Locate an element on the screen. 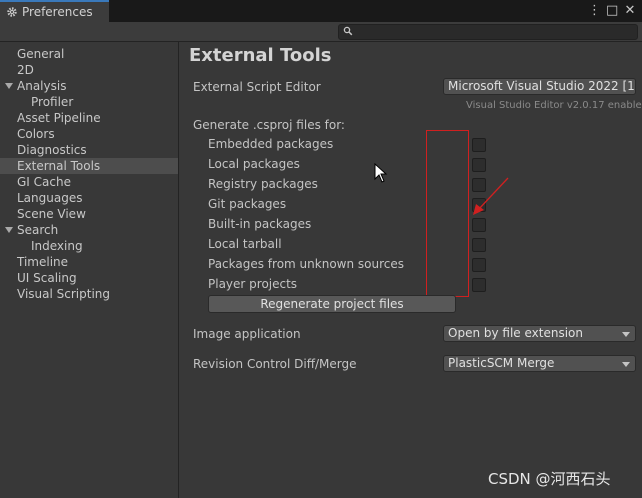 The height and width of the screenshot is (498, 642). sidebar-item-colors: Colors is located at coordinates (89, 134).